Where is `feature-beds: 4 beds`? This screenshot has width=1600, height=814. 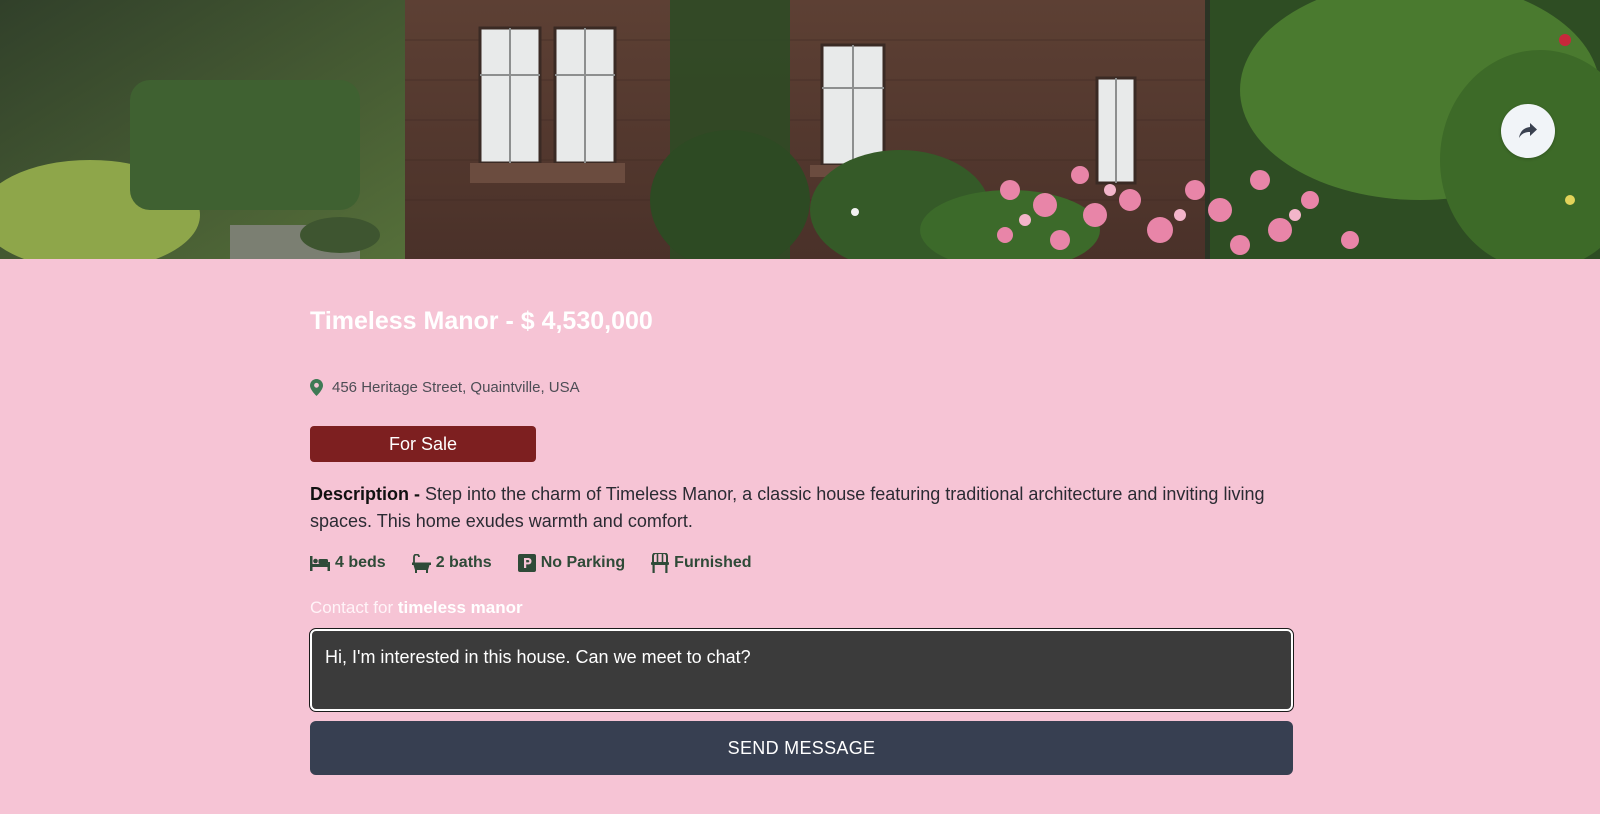
feature-beds: 4 beds is located at coordinates (348, 563).